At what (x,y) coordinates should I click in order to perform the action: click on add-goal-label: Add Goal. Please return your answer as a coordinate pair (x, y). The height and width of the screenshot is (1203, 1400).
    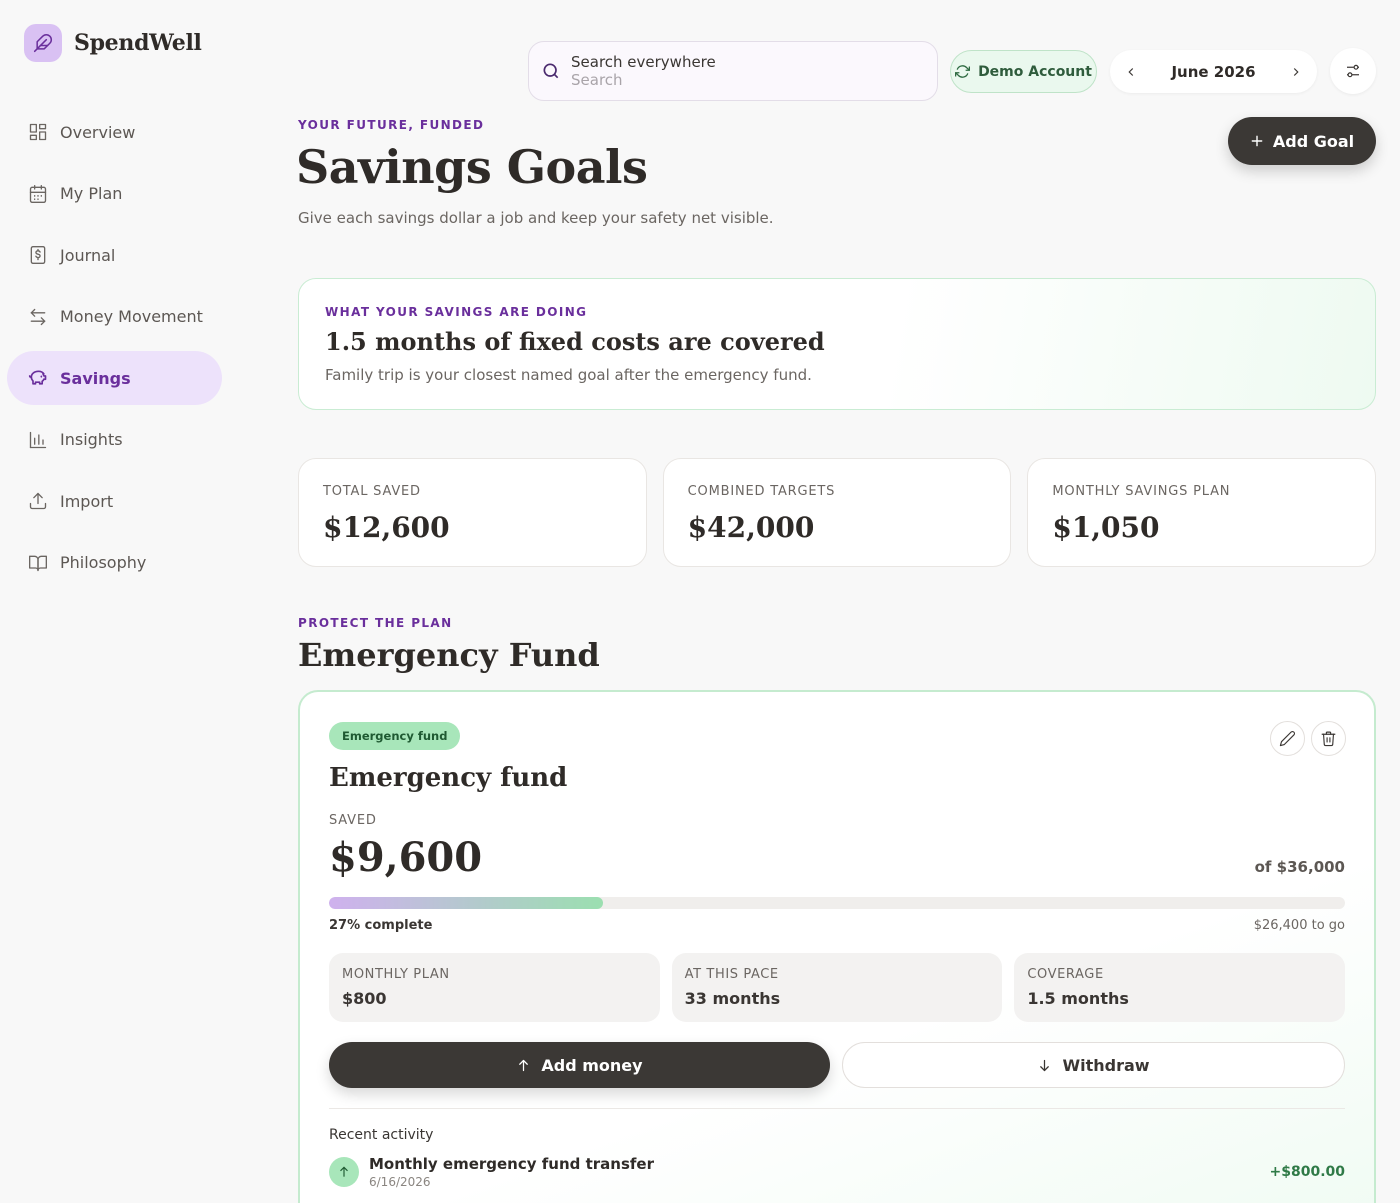
    Looking at the image, I should click on (1313, 141).